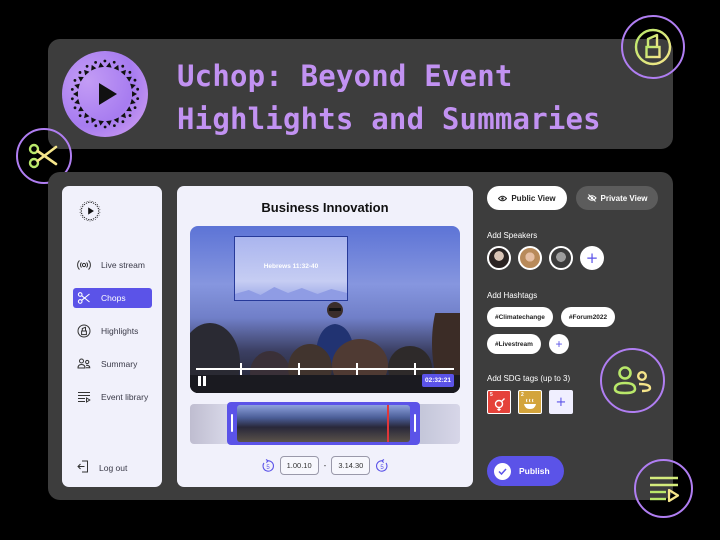 The image size is (720, 540). I want to click on lipstick-badge, so click(653, 47).